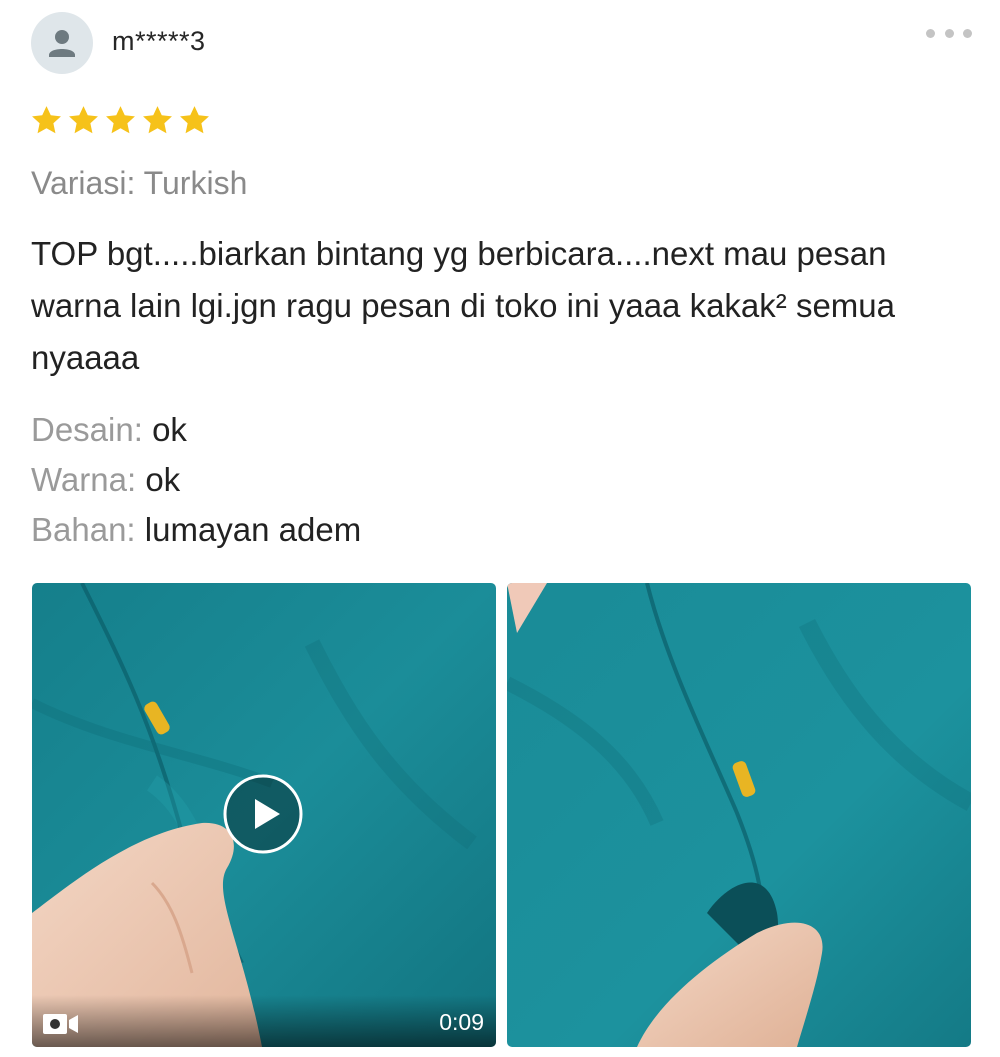 This screenshot has width=1000, height=1057. Describe the element at coordinates (83, 529) in the screenshot. I see `attribute-label: Bahan:` at that location.